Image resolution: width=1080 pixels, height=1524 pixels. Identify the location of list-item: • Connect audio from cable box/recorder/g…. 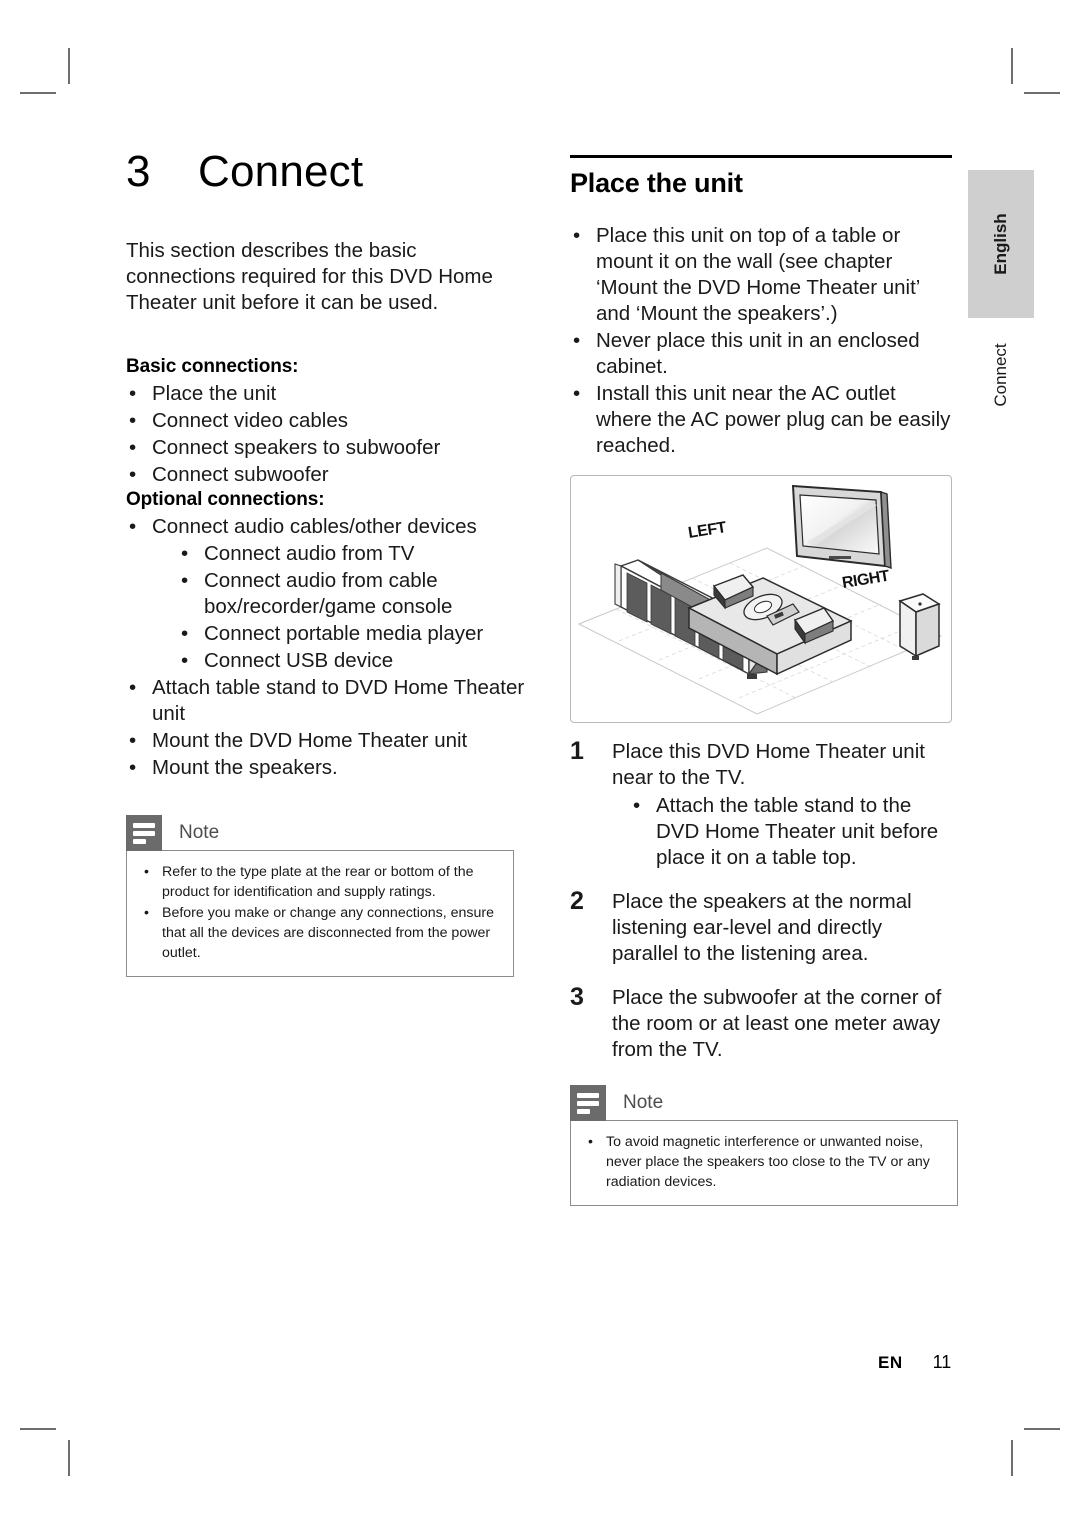
(352, 594).